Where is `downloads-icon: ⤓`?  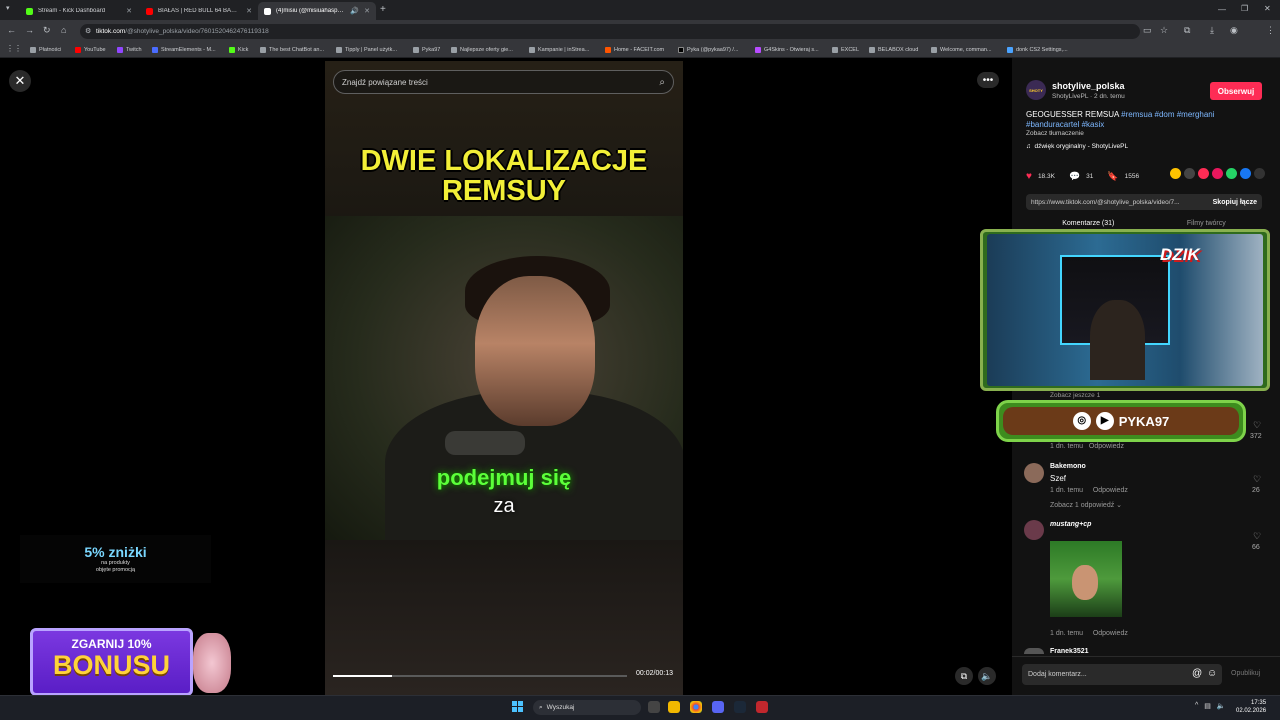
downloads-icon: ⤓ is located at coordinates (1212, 30).